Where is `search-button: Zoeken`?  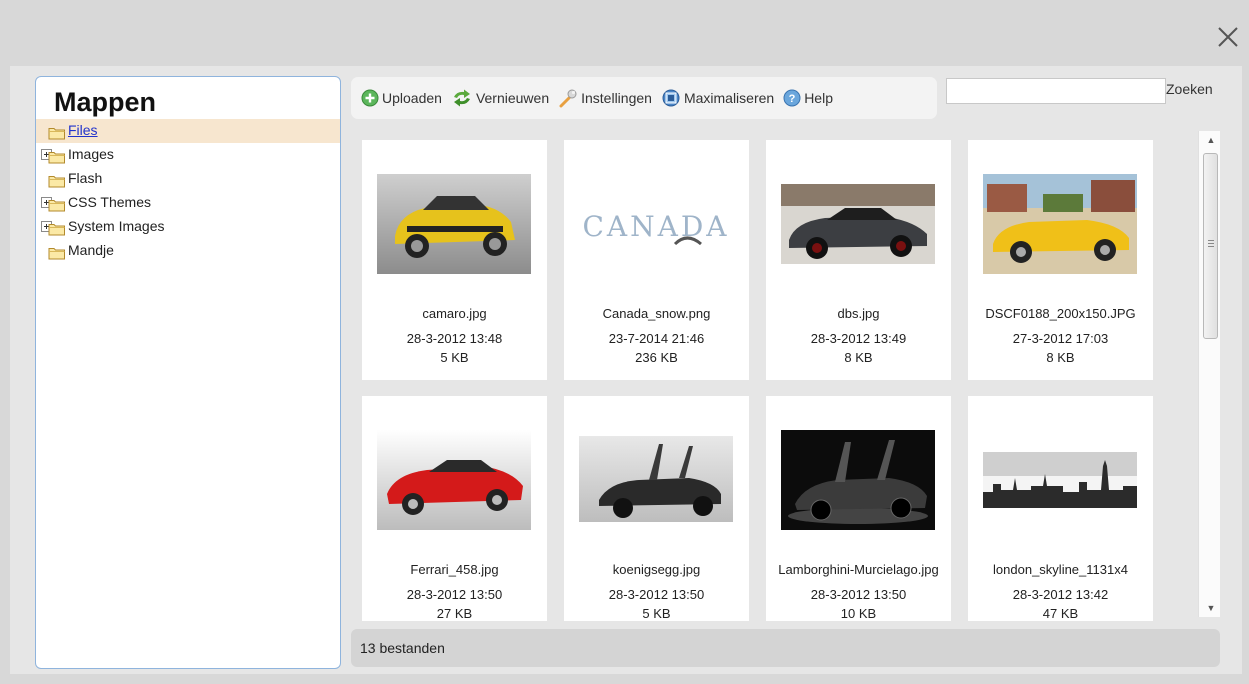 search-button: Zoeken is located at coordinates (1189, 89).